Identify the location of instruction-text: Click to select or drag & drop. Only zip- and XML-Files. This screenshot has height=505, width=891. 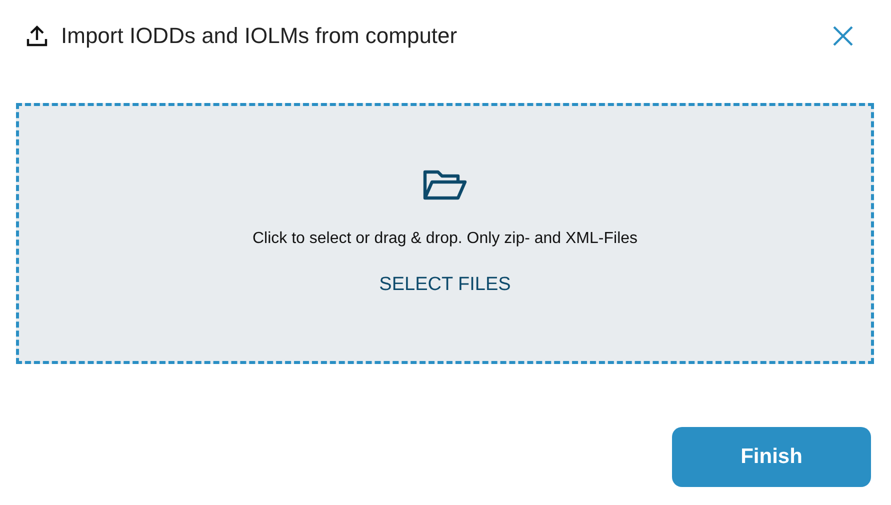
(445, 239).